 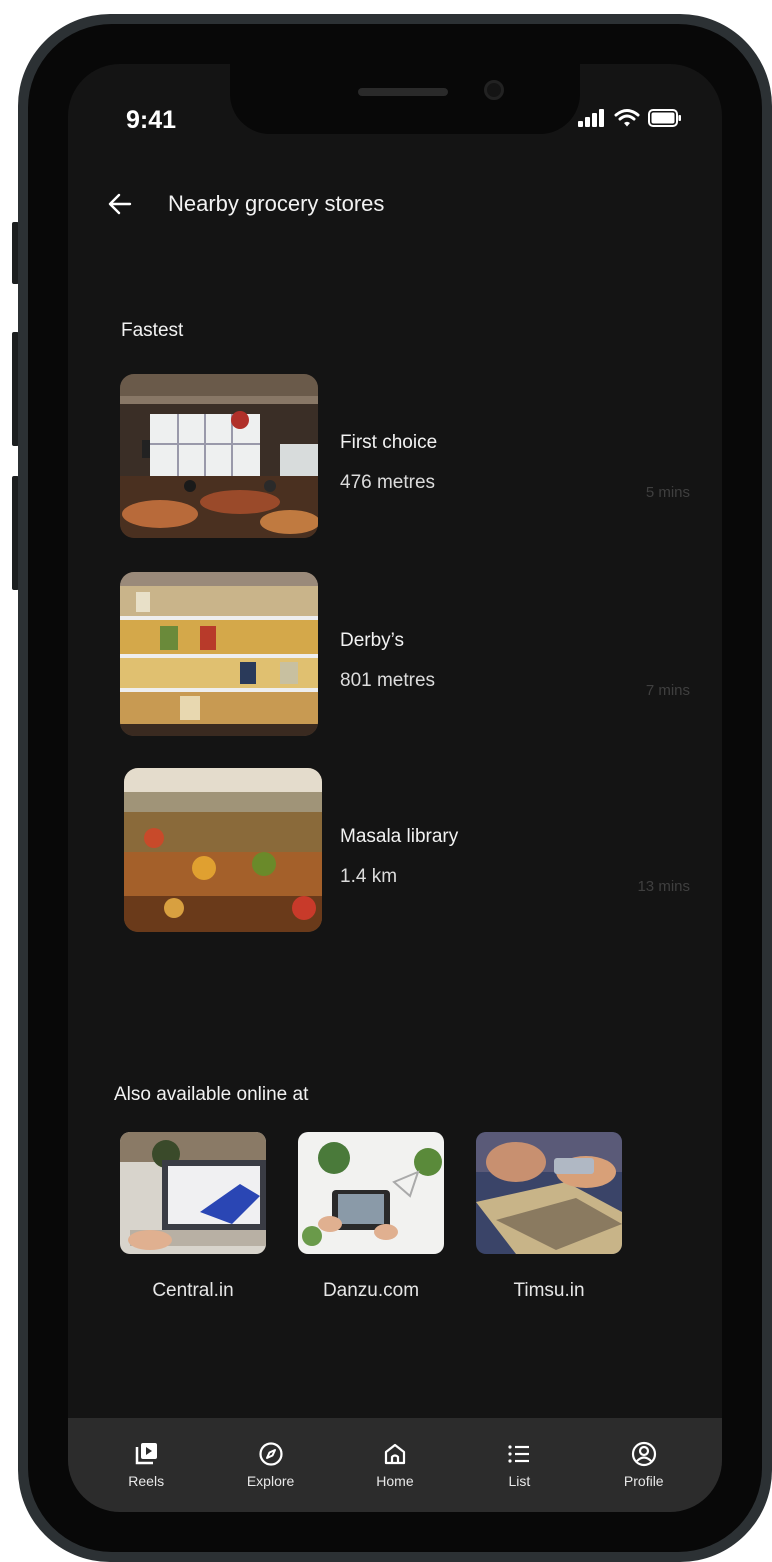 I want to click on top-bar: Nearby grocery stores, so click(x=246, y=204).